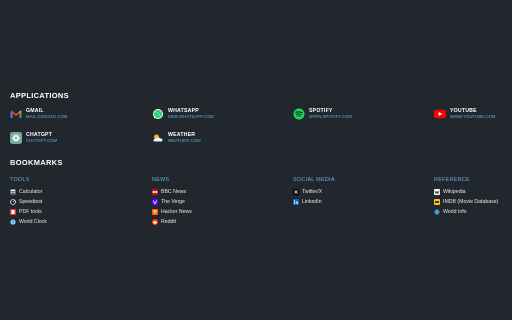 This screenshot has width=512, height=320. What do you see at coordinates (161, 180) in the screenshot?
I see `bookmark-column-heading: NEWS` at bounding box center [161, 180].